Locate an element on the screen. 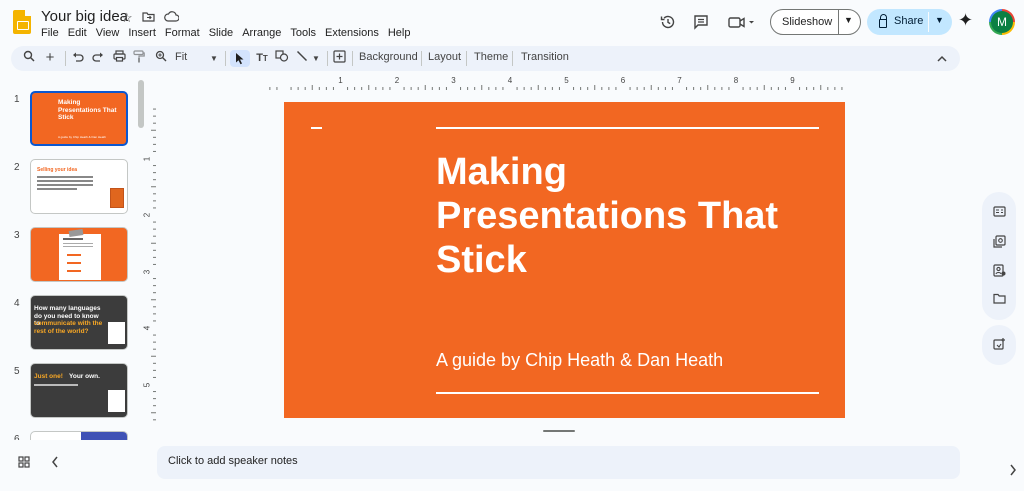  meet-camera-icon is located at coordinates (742, 22).